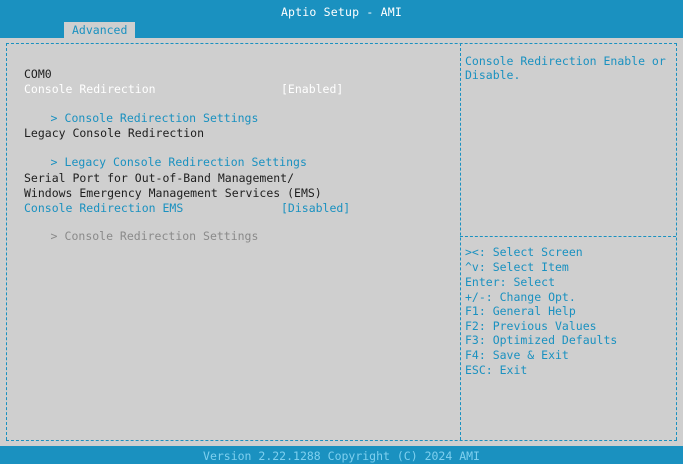 This screenshot has width=683, height=464. Describe the element at coordinates (90, 89) in the screenshot. I see `console-redirection-label: Console Redirection` at that location.